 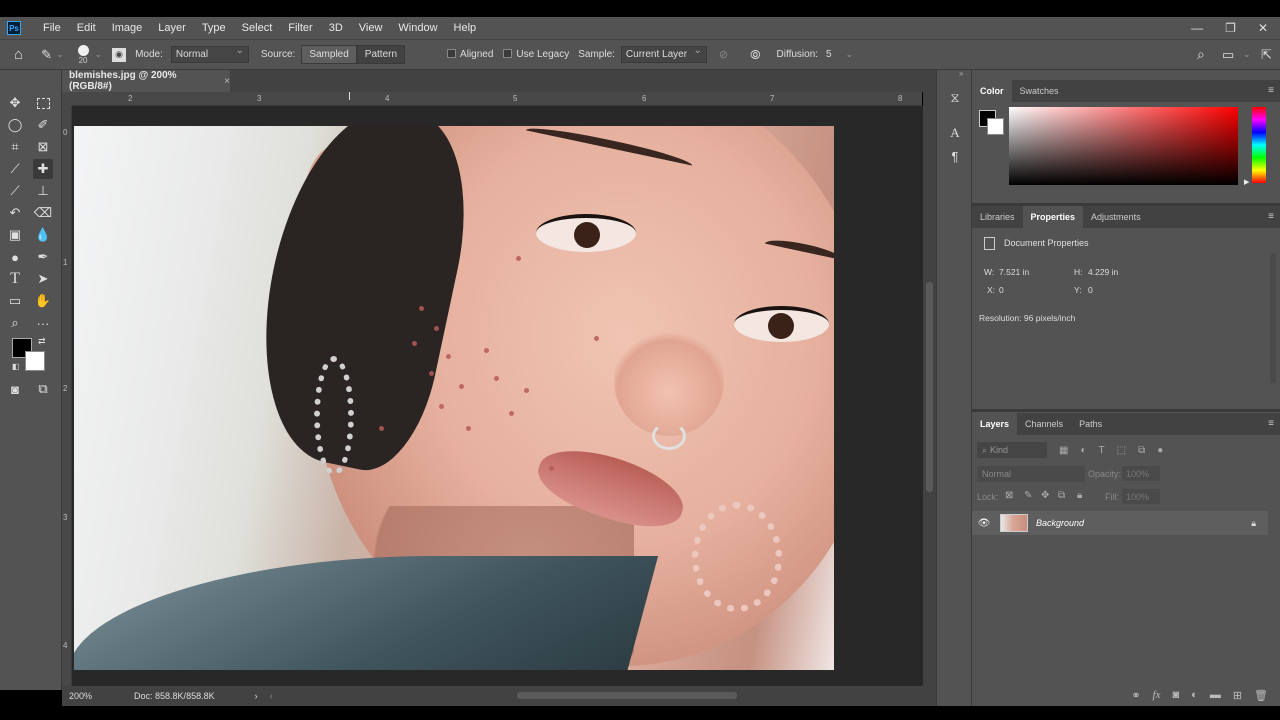 What do you see at coordinates (67, 396) in the screenshot?
I see `vertical-ruler: 0 1 2 3 4` at bounding box center [67, 396].